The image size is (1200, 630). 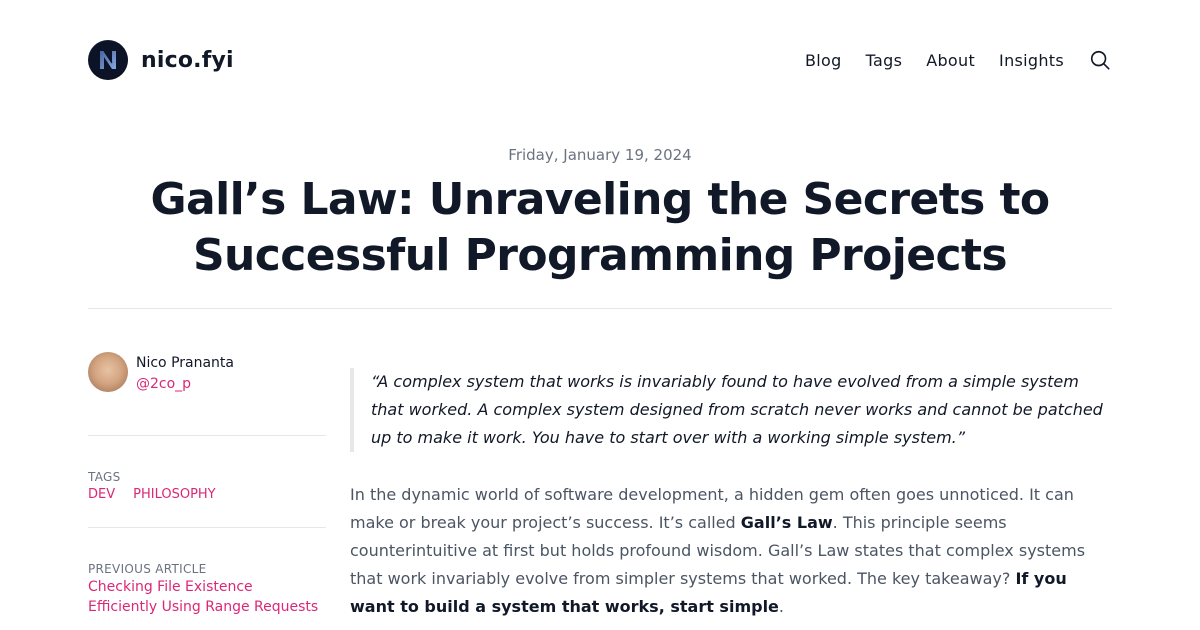 What do you see at coordinates (600, 155) in the screenshot?
I see `post-date: Friday, January 19, 2024` at bounding box center [600, 155].